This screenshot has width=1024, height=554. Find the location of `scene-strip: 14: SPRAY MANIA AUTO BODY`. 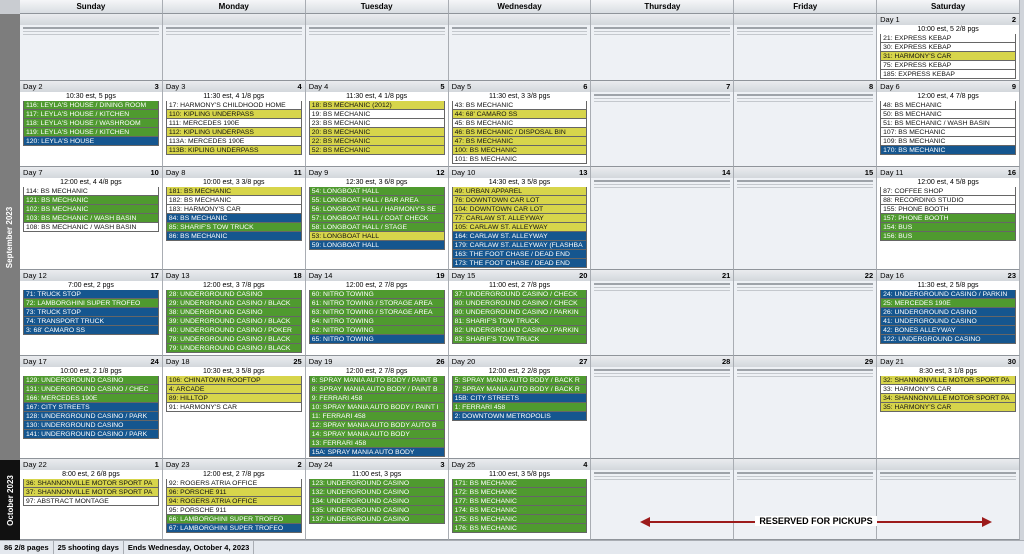

scene-strip: 14: SPRAY MANIA AUTO BODY is located at coordinates (376, 434).